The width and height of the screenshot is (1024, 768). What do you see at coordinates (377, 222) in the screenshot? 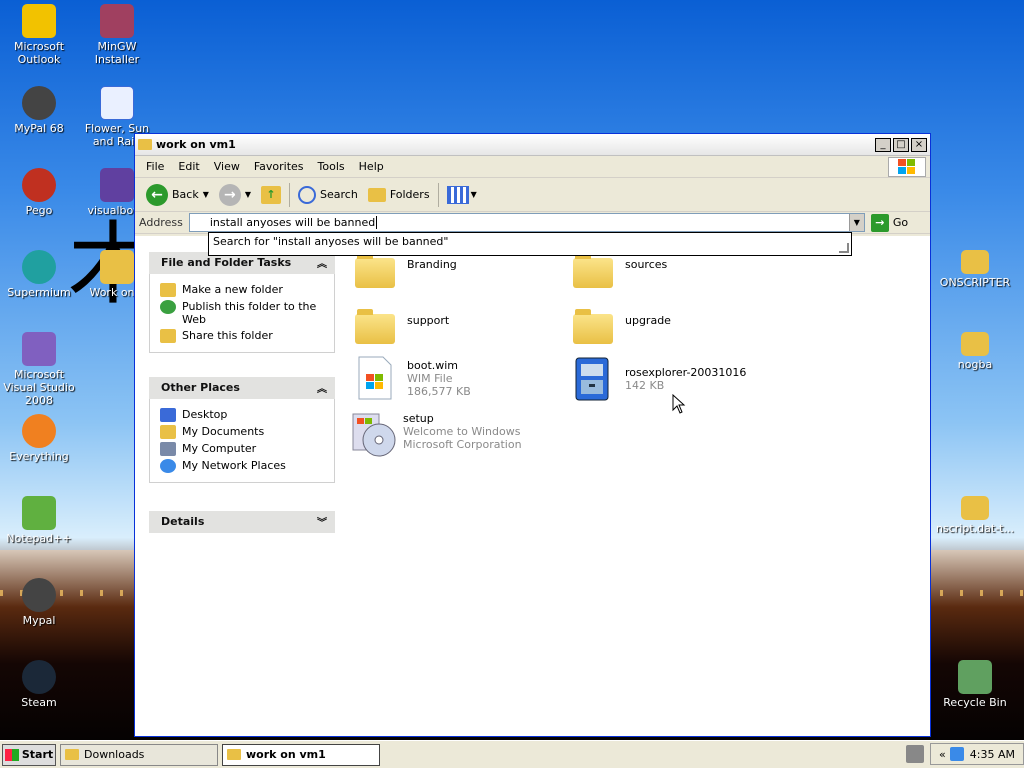
I see `text-caret` at bounding box center [377, 222].